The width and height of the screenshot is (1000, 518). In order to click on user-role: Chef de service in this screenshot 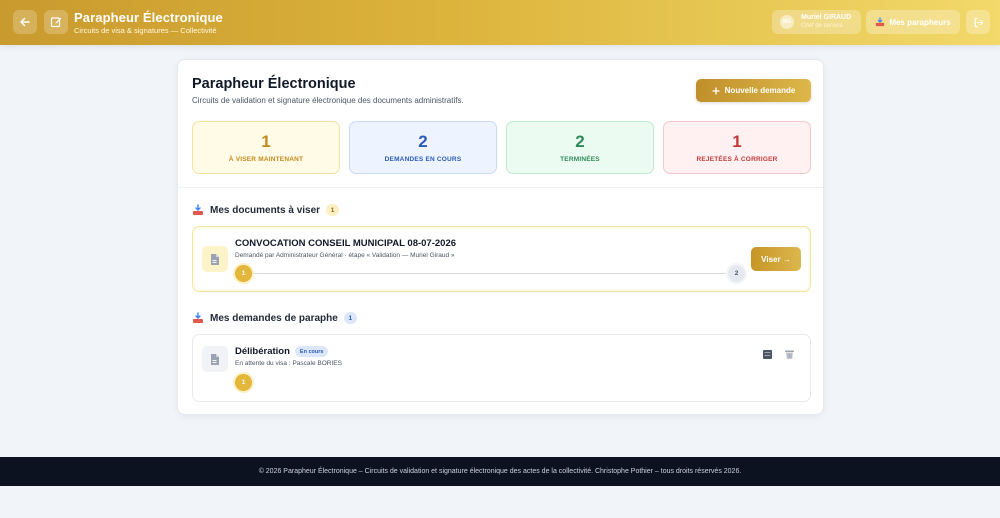, I will do `click(822, 26)`.